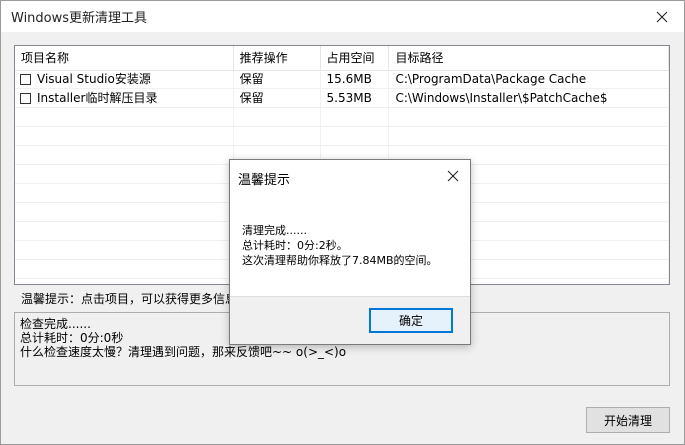  What do you see at coordinates (277, 58) in the screenshot?
I see `column-header-action: 推荐操作` at bounding box center [277, 58].